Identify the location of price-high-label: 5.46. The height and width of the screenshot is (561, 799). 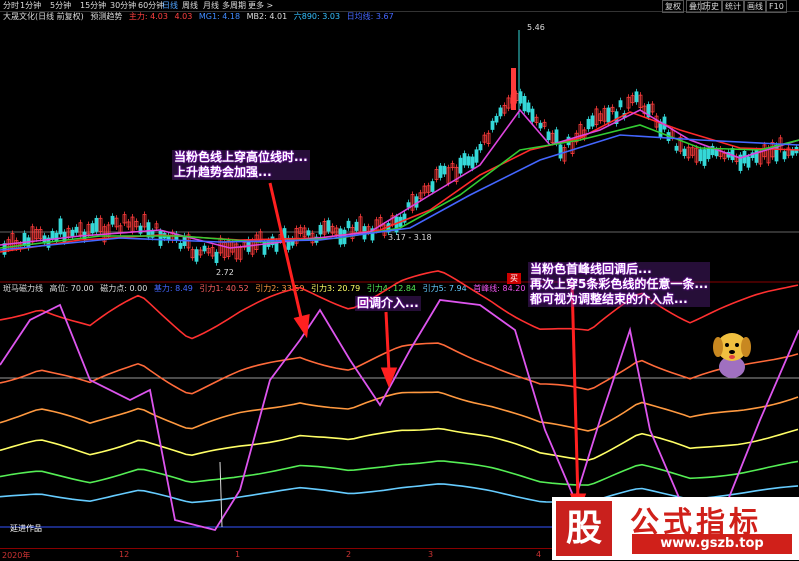
(536, 27).